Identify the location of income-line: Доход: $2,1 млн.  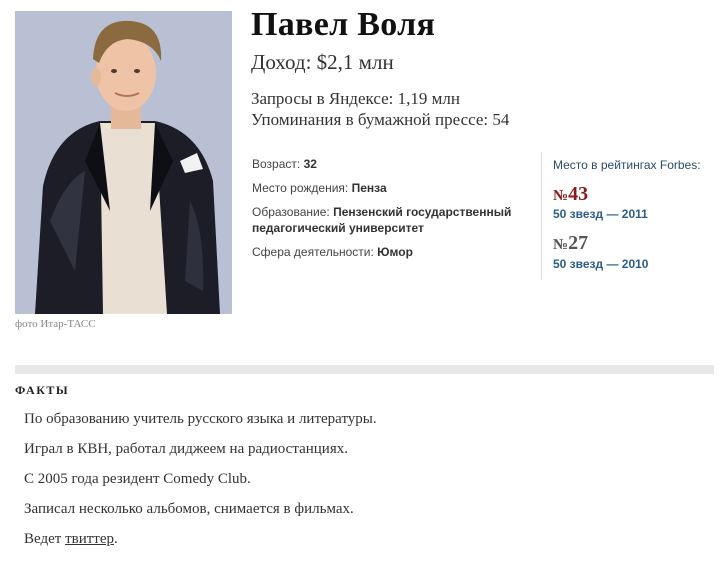
(322, 62).